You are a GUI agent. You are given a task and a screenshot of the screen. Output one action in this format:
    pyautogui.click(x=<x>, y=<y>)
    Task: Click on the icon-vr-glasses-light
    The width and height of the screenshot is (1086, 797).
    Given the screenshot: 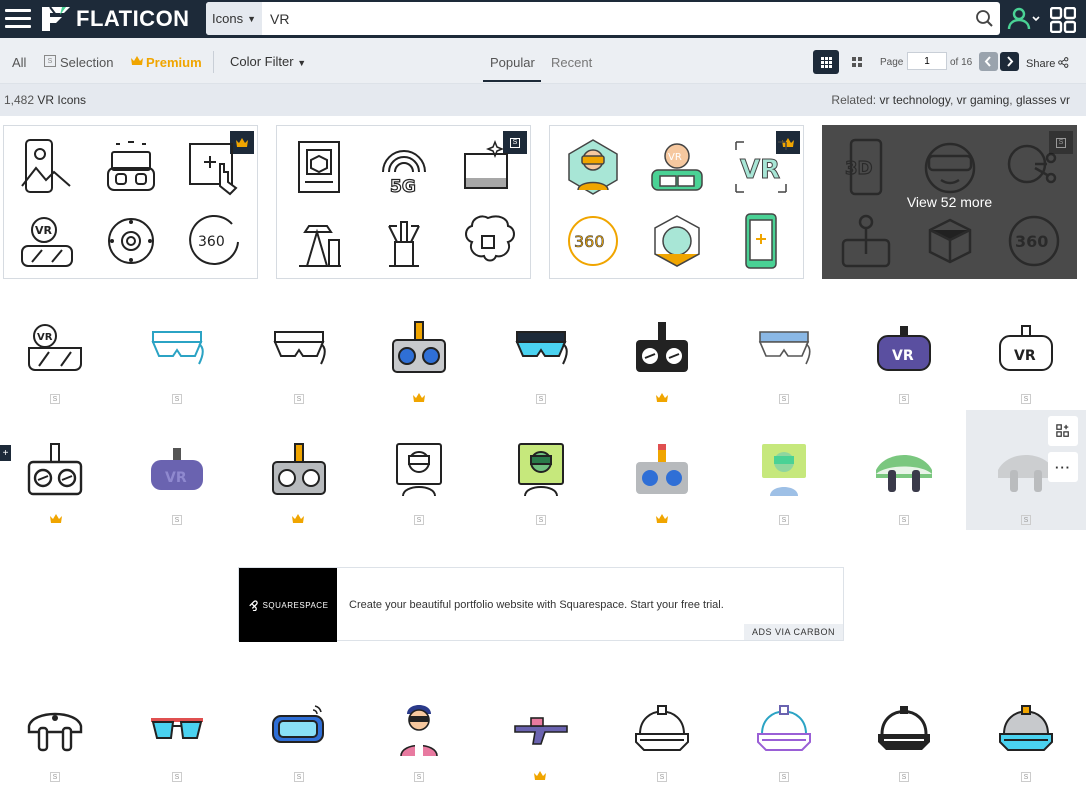 What is the action you would take?
    pyautogui.click(x=784, y=348)
    